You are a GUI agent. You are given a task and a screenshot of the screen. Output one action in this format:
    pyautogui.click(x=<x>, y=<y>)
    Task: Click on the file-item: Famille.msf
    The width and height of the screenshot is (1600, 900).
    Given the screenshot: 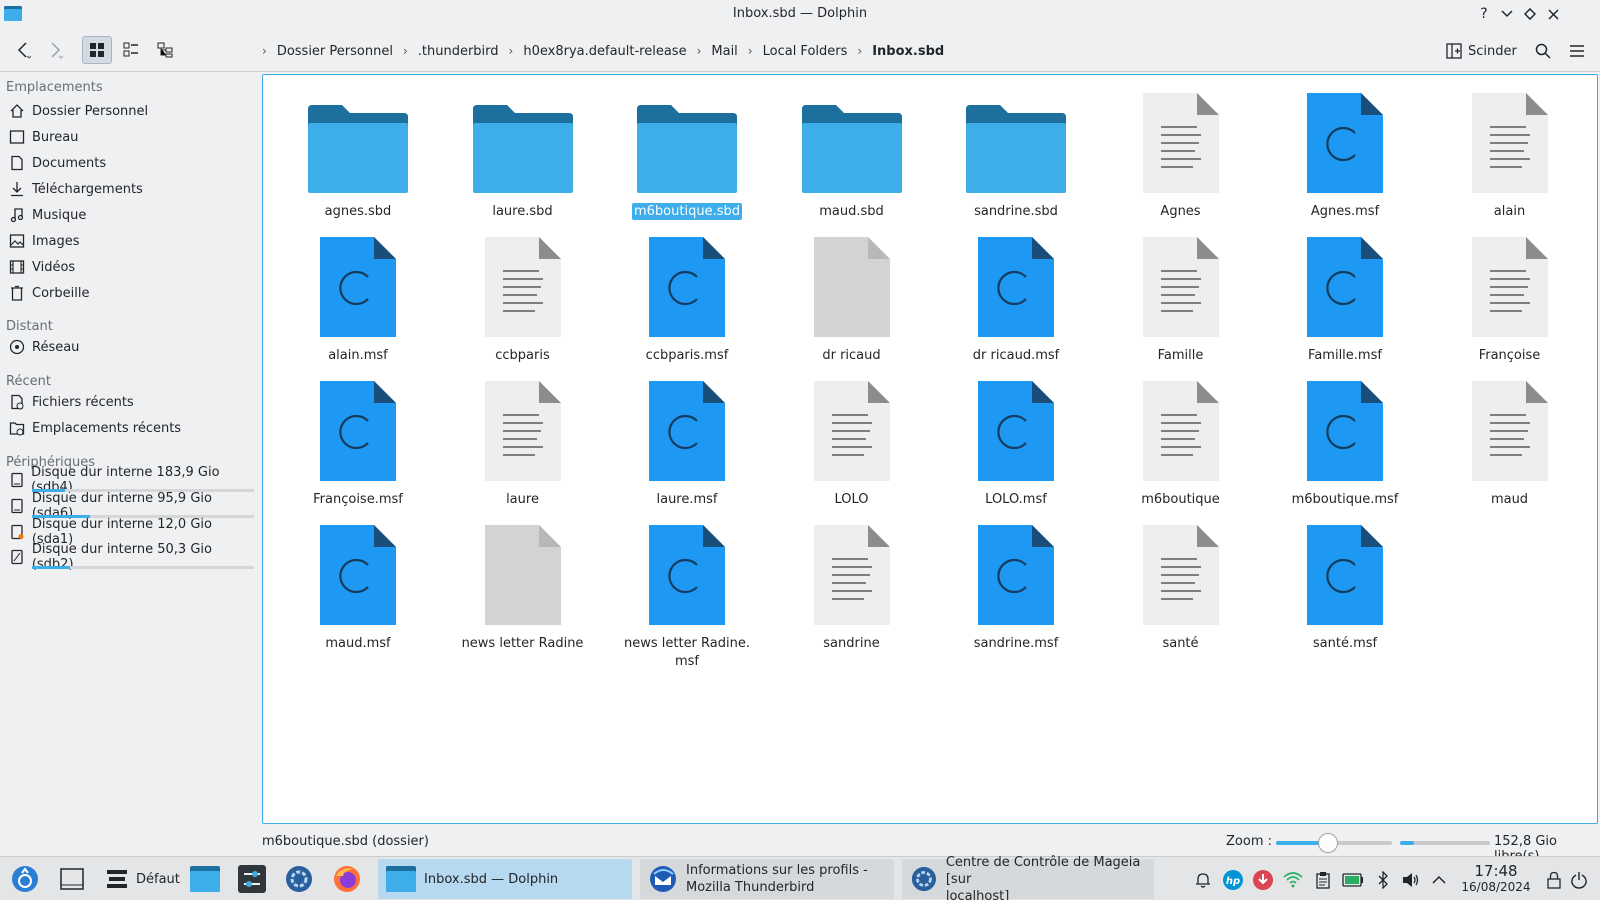 What is the action you would take?
    pyautogui.click(x=1345, y=297)
    